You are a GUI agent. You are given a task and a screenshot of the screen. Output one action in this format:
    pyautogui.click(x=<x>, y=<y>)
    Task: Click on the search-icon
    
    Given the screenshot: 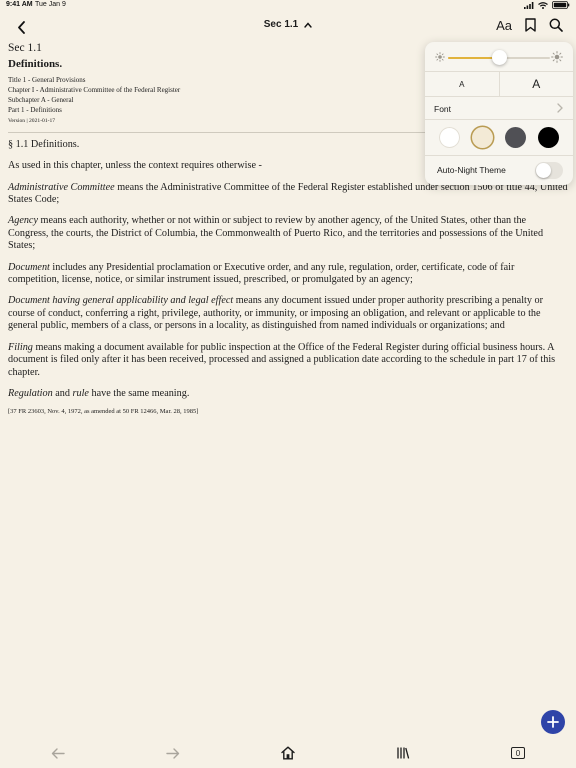 What is the action you would take?
    pyautogui.click(x=556, y=25)
    